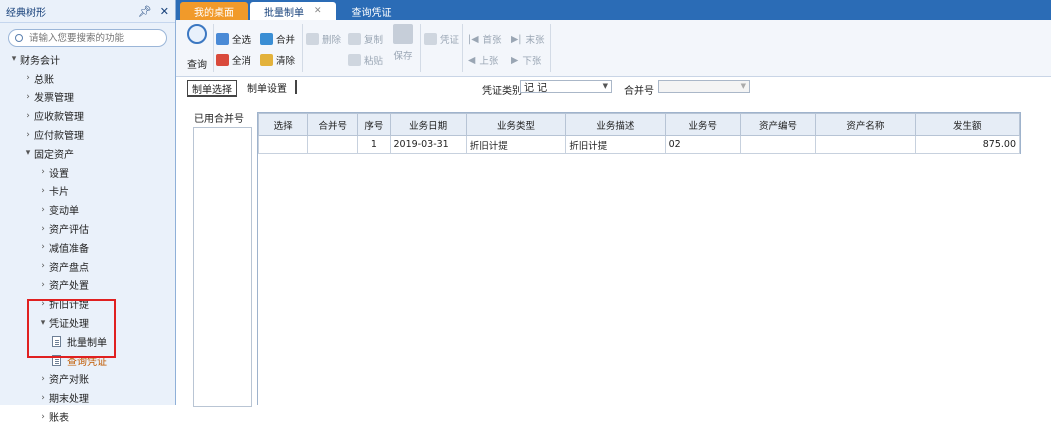 The height and width of the screenshot is (426, 1051). I want to click on pin-icon: 📌︎, so click(145, 11).